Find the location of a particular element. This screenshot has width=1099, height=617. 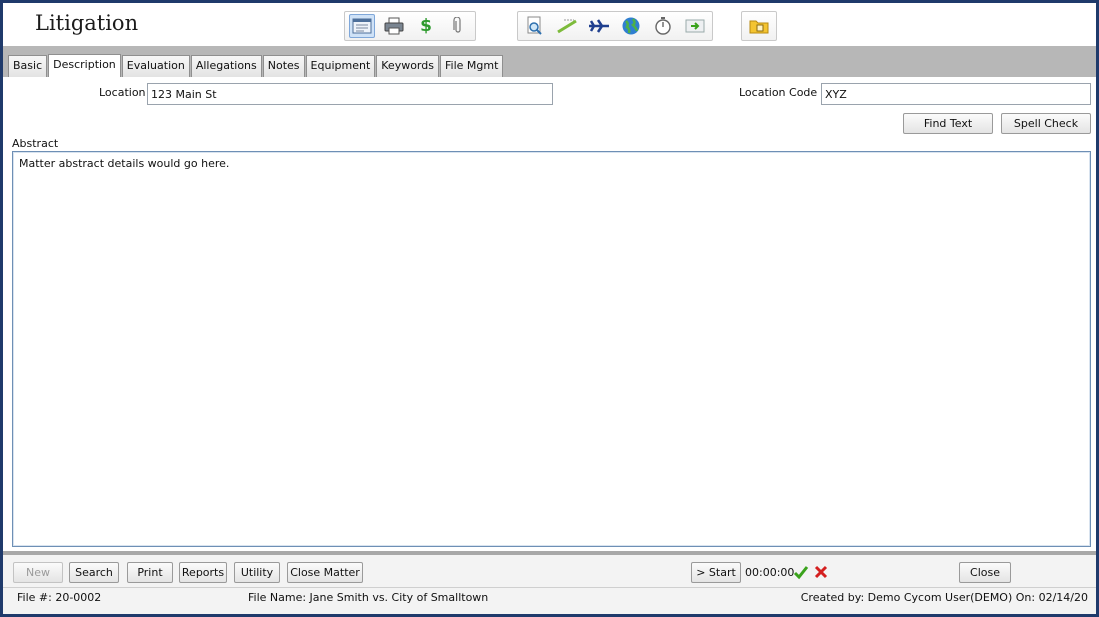

utility-button: Utility is located at coordinates (257, 572).